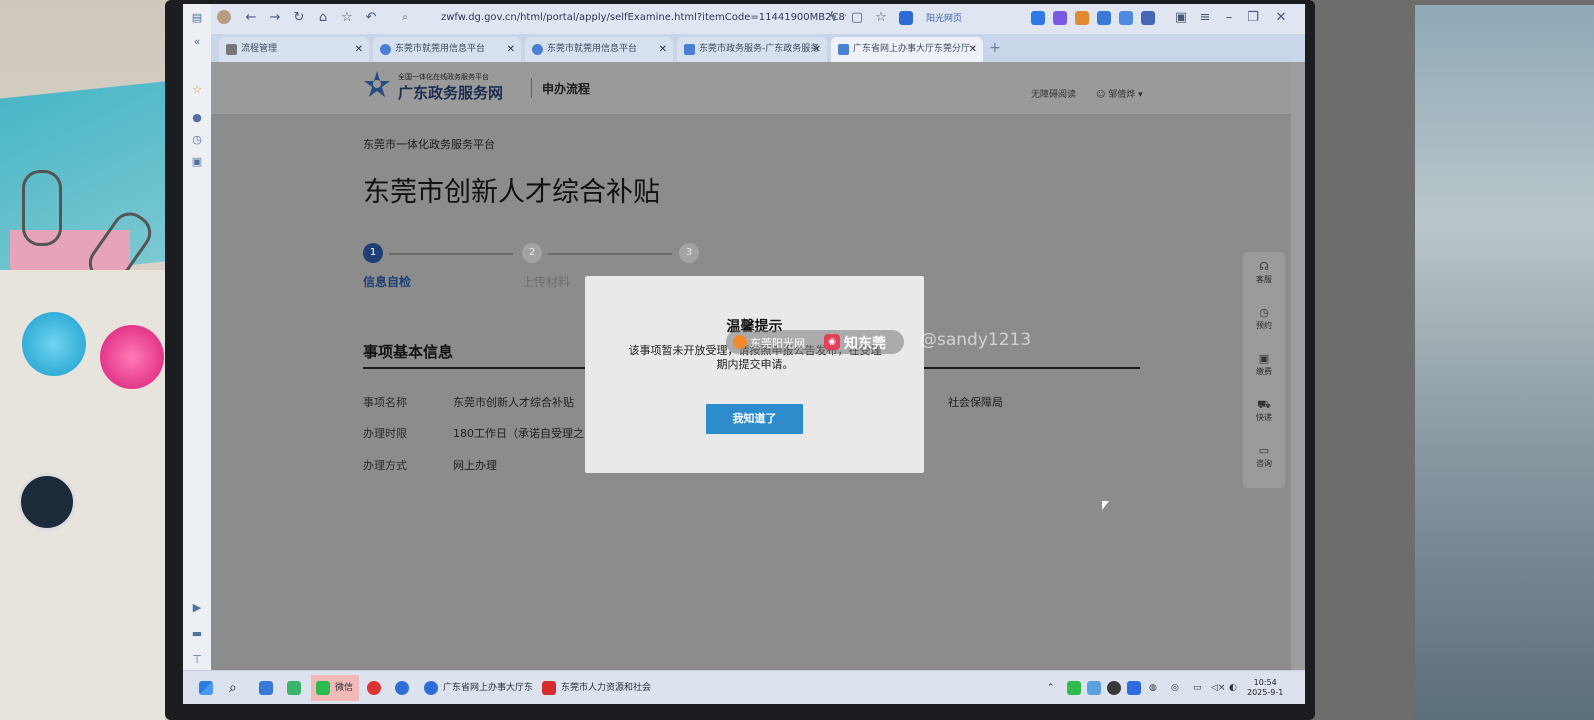 The height and width of the screenshot is (720, 1594). What do you see at coordinates (251, 18) in the screenshot?
I see `back-icon: ←` at bounding box center [251, 18].